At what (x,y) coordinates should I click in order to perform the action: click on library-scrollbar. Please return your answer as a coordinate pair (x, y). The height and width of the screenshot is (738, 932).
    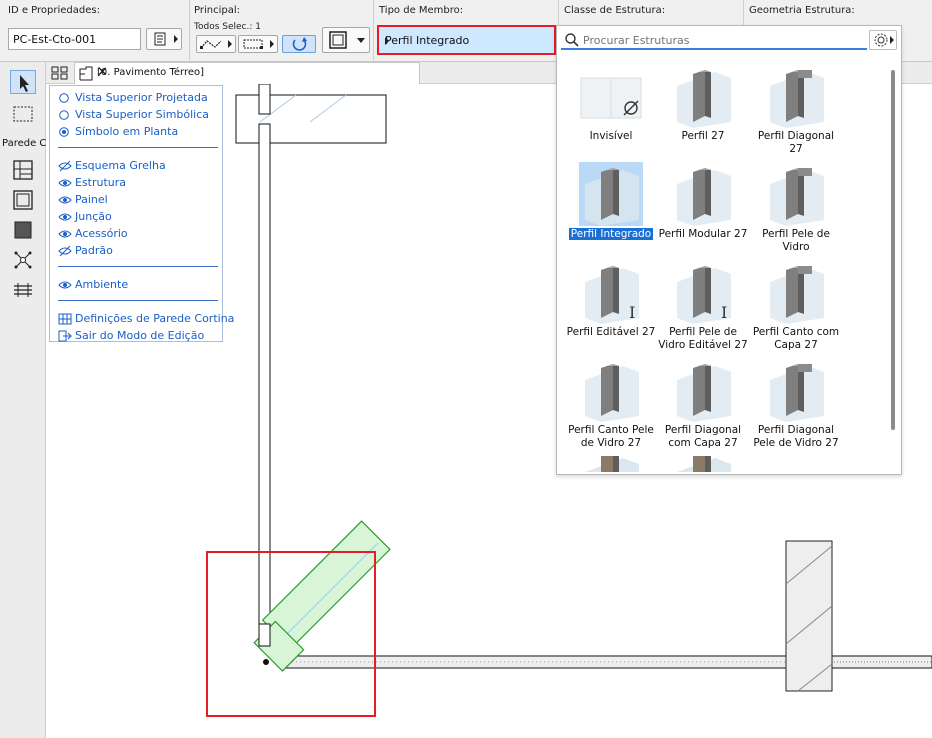
    Looking at the image, I should click on (893, 250).